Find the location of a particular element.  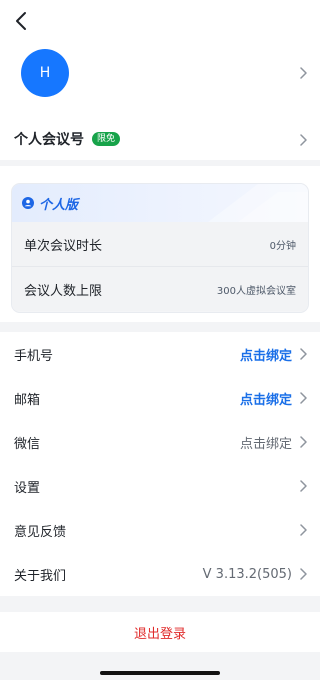

avatar-letter: H is located at coordinates (45, 73).